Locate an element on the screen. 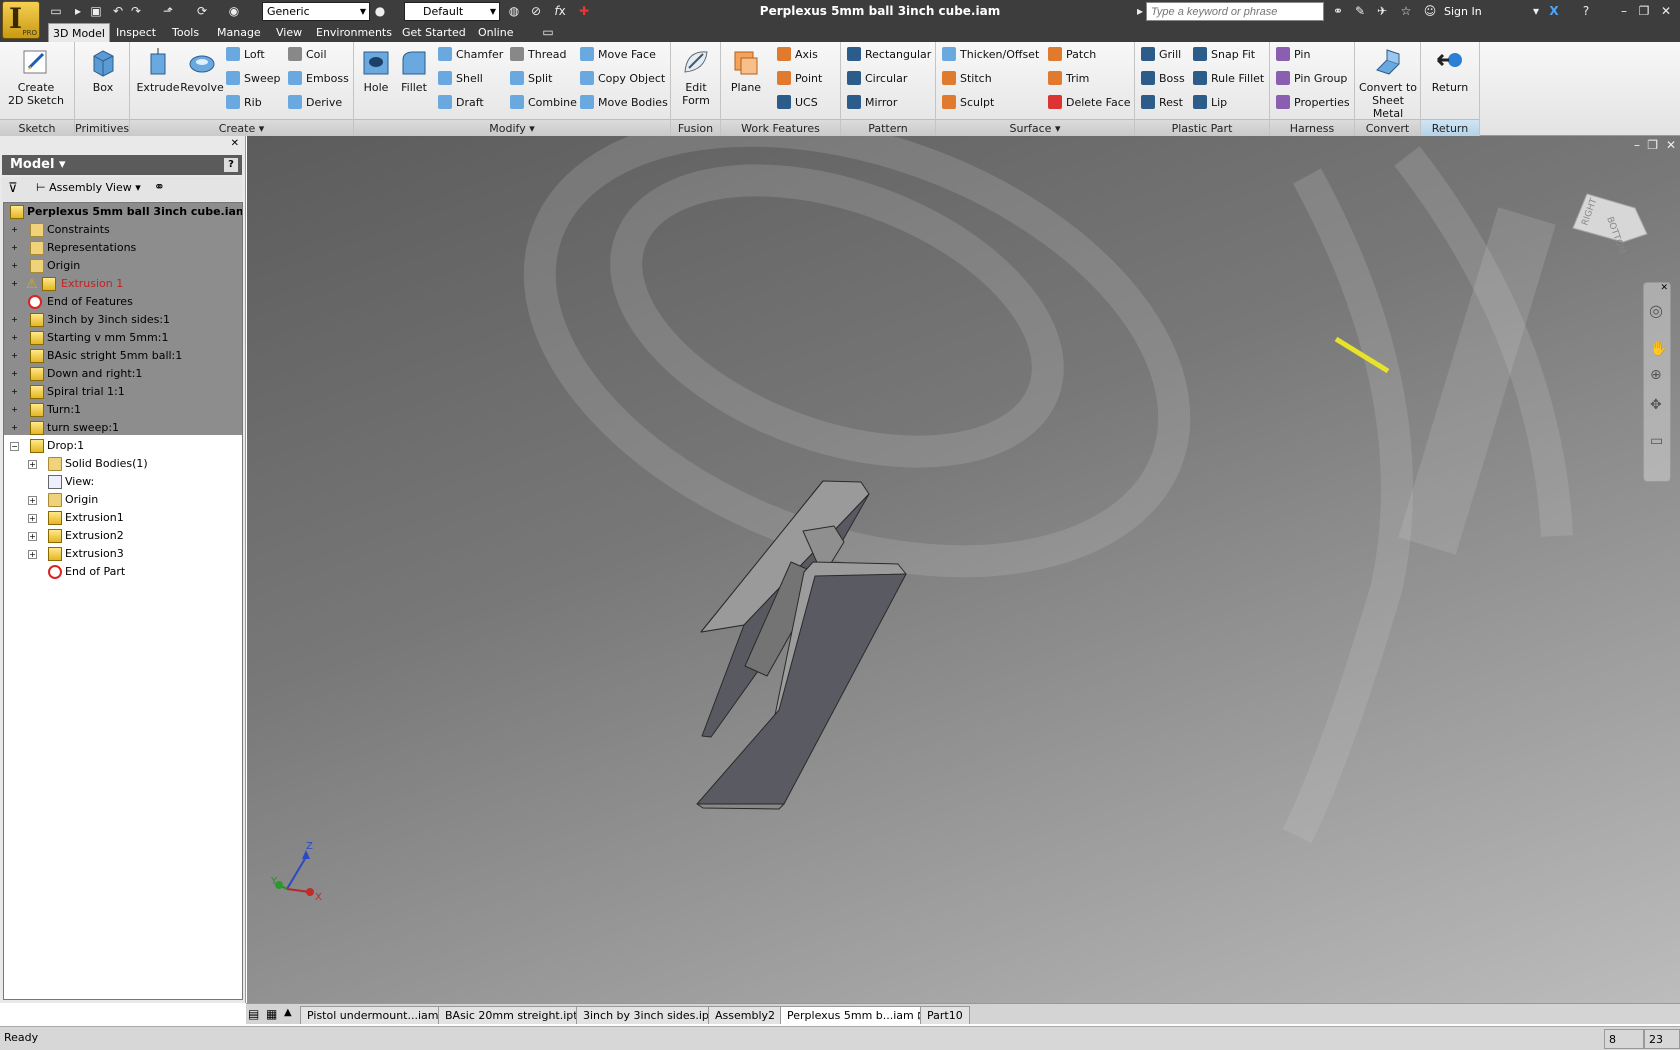  save-icon: ▣ is located at coordinates (96, 11).